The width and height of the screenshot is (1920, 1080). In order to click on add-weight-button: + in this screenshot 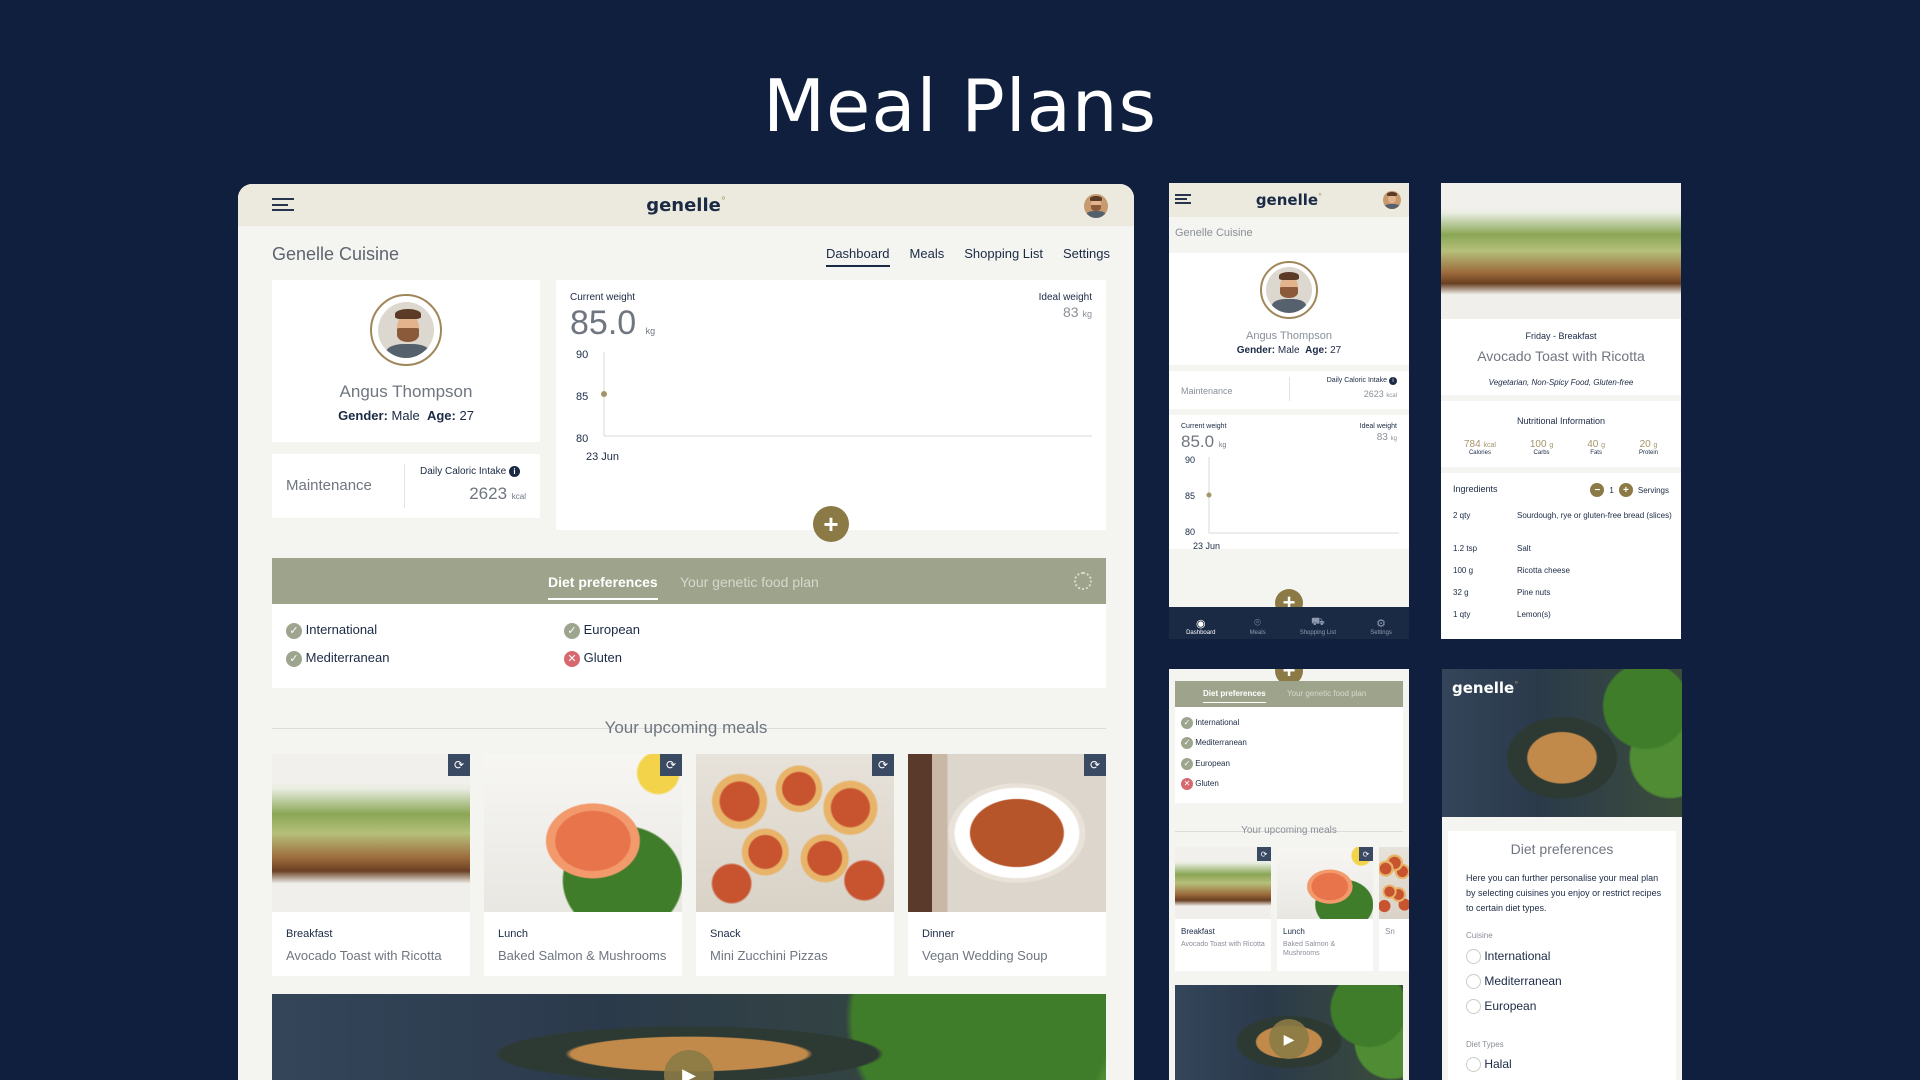, I will do `click(831, 524)`.